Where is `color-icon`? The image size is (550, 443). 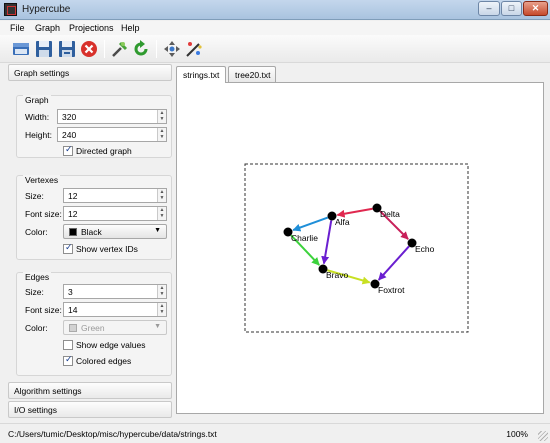
color-icon is located at coordinates (194, 49).